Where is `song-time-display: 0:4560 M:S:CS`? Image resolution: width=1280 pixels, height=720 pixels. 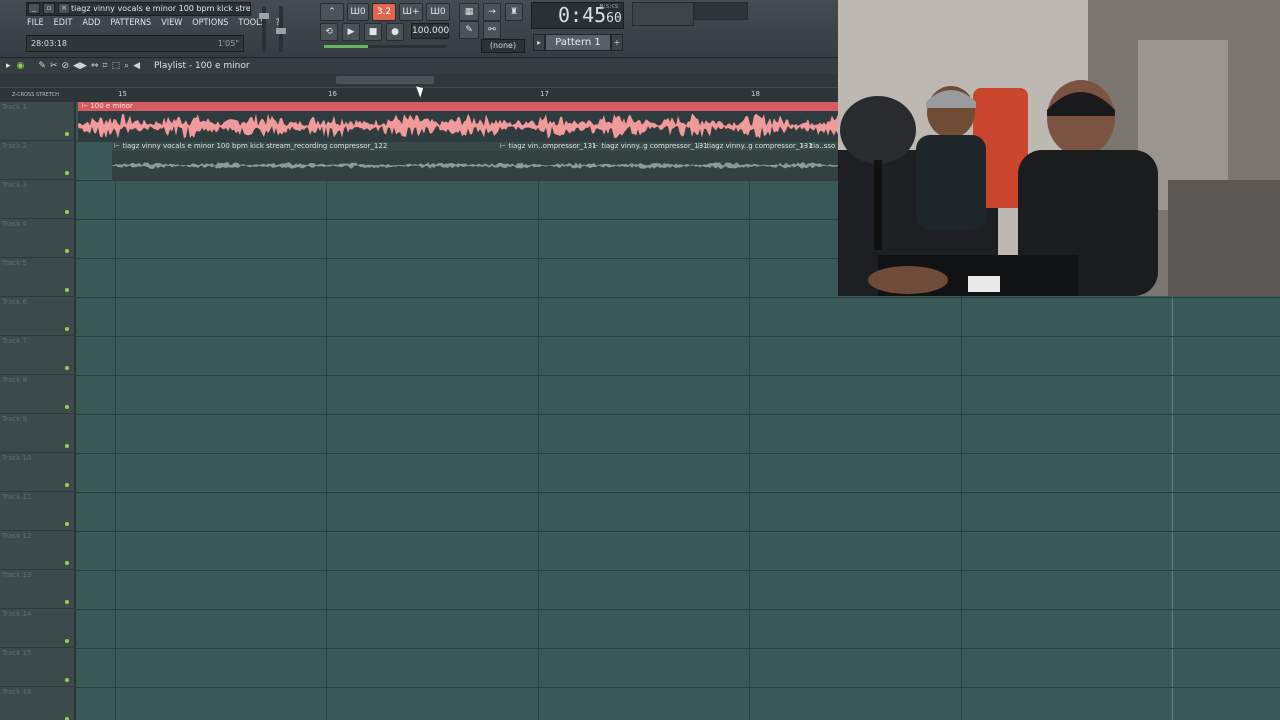
song-time-display: 0:4560 M:S:CS is located at coordinates (577, 15).